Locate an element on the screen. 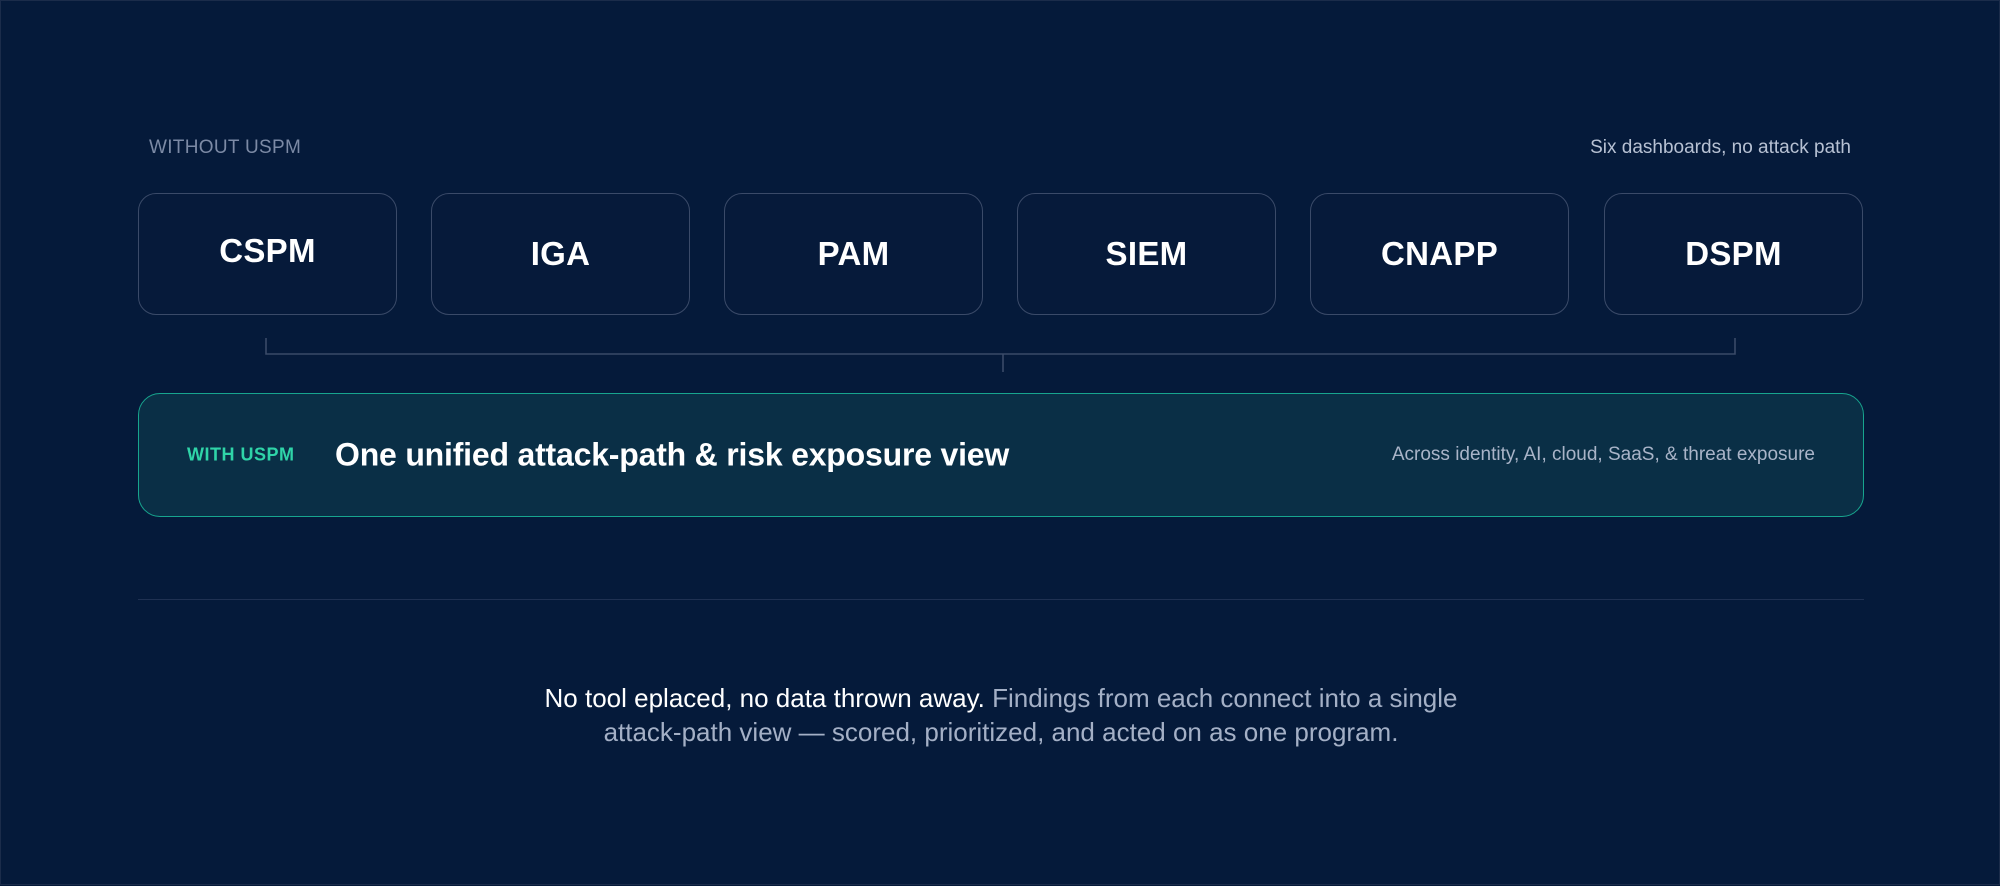 The height and width of the screenshot is (886, 2000). tool-label: CNAPP is located at coordinates (1439, 253).